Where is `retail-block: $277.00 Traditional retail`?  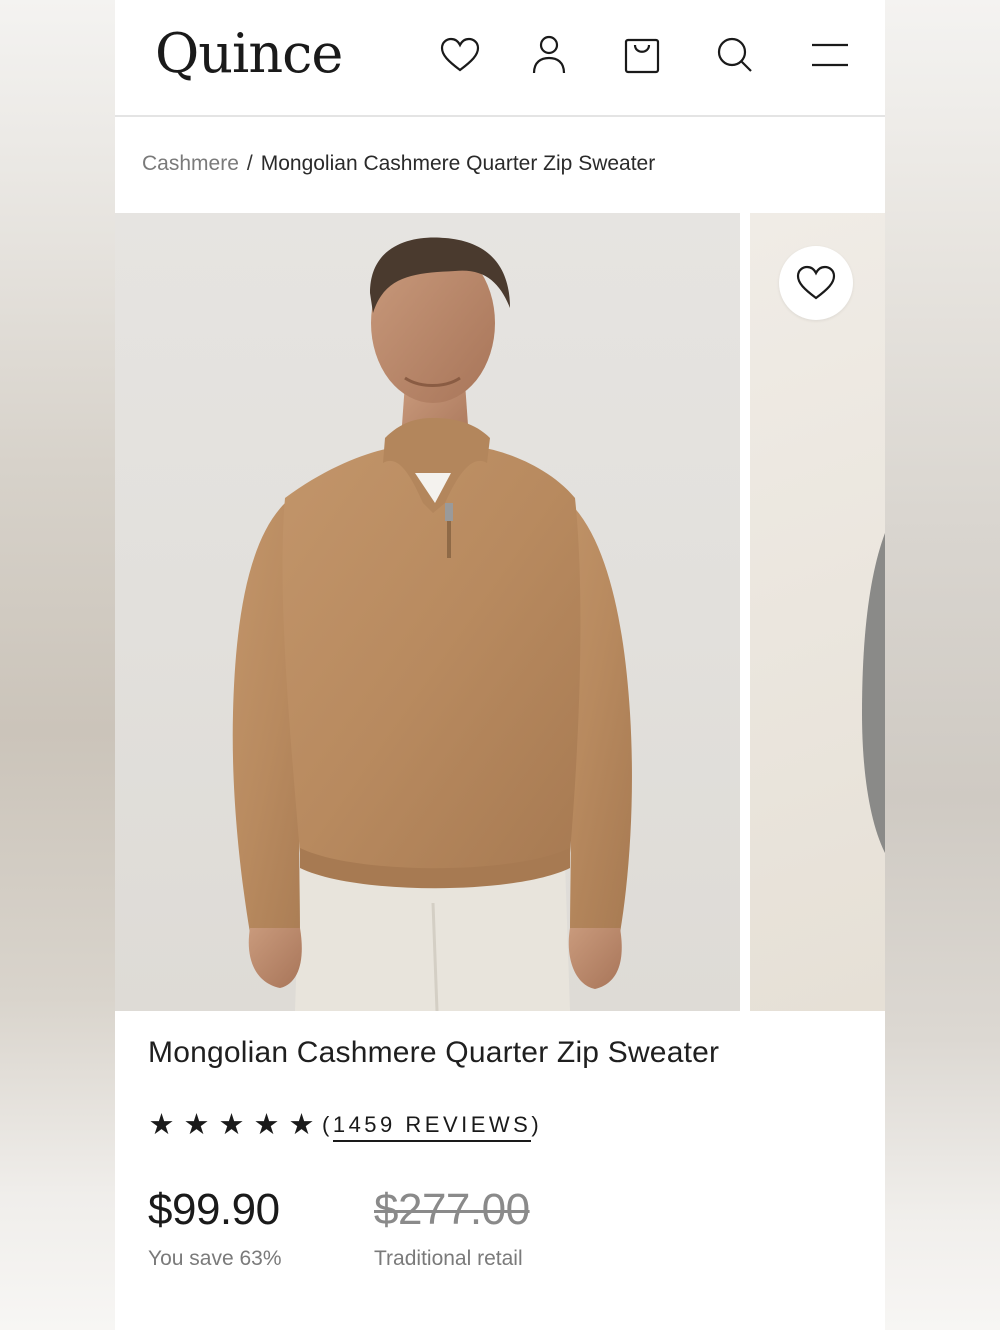
retail-block: $277.00 Traditional retail is located at coordinates (452, 1228).